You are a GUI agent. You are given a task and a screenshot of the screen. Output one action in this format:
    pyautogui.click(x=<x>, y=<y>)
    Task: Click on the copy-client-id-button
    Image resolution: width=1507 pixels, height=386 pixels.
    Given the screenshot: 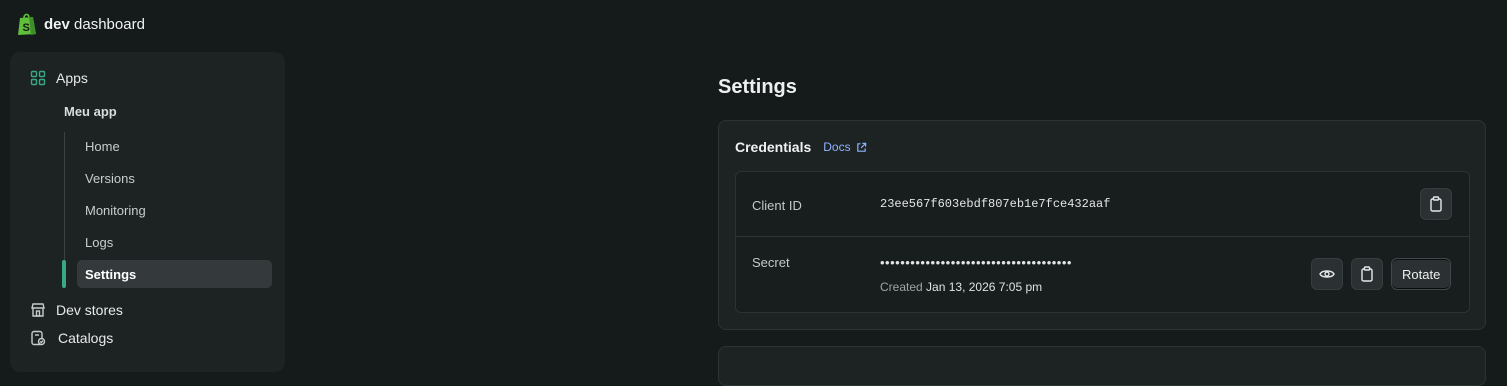 What is the action you would take?
    pyautogui.click(x=1436, y=204)
    